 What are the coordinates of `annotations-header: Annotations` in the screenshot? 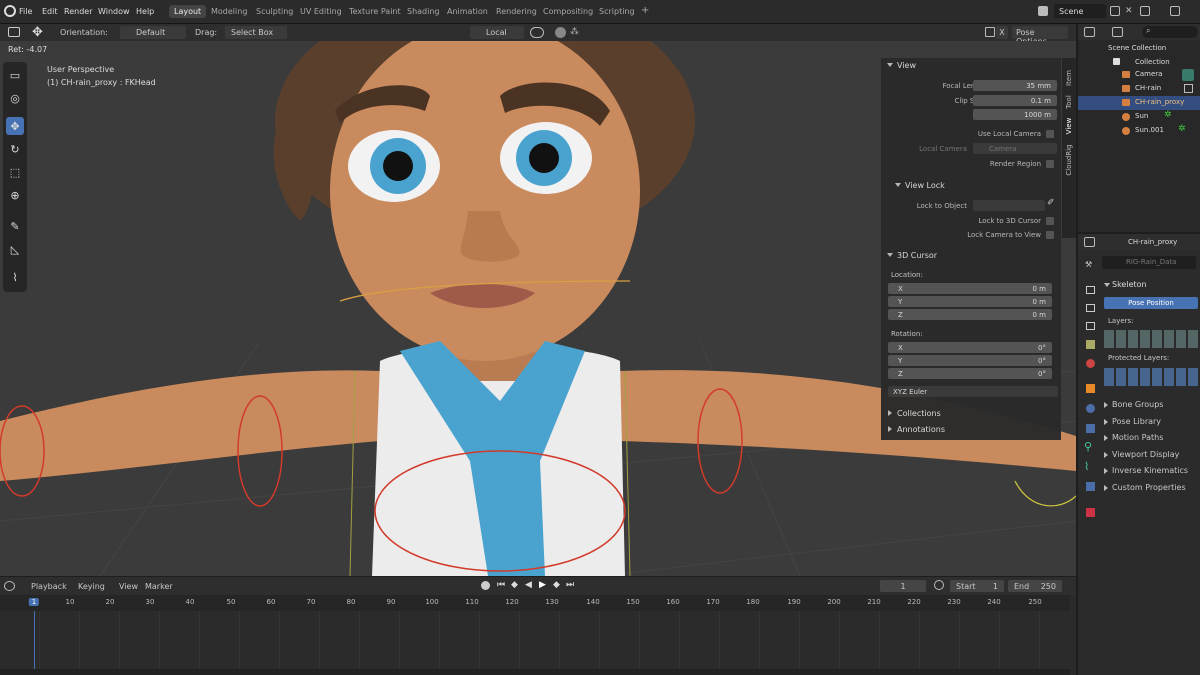 It's located at (971, 429).